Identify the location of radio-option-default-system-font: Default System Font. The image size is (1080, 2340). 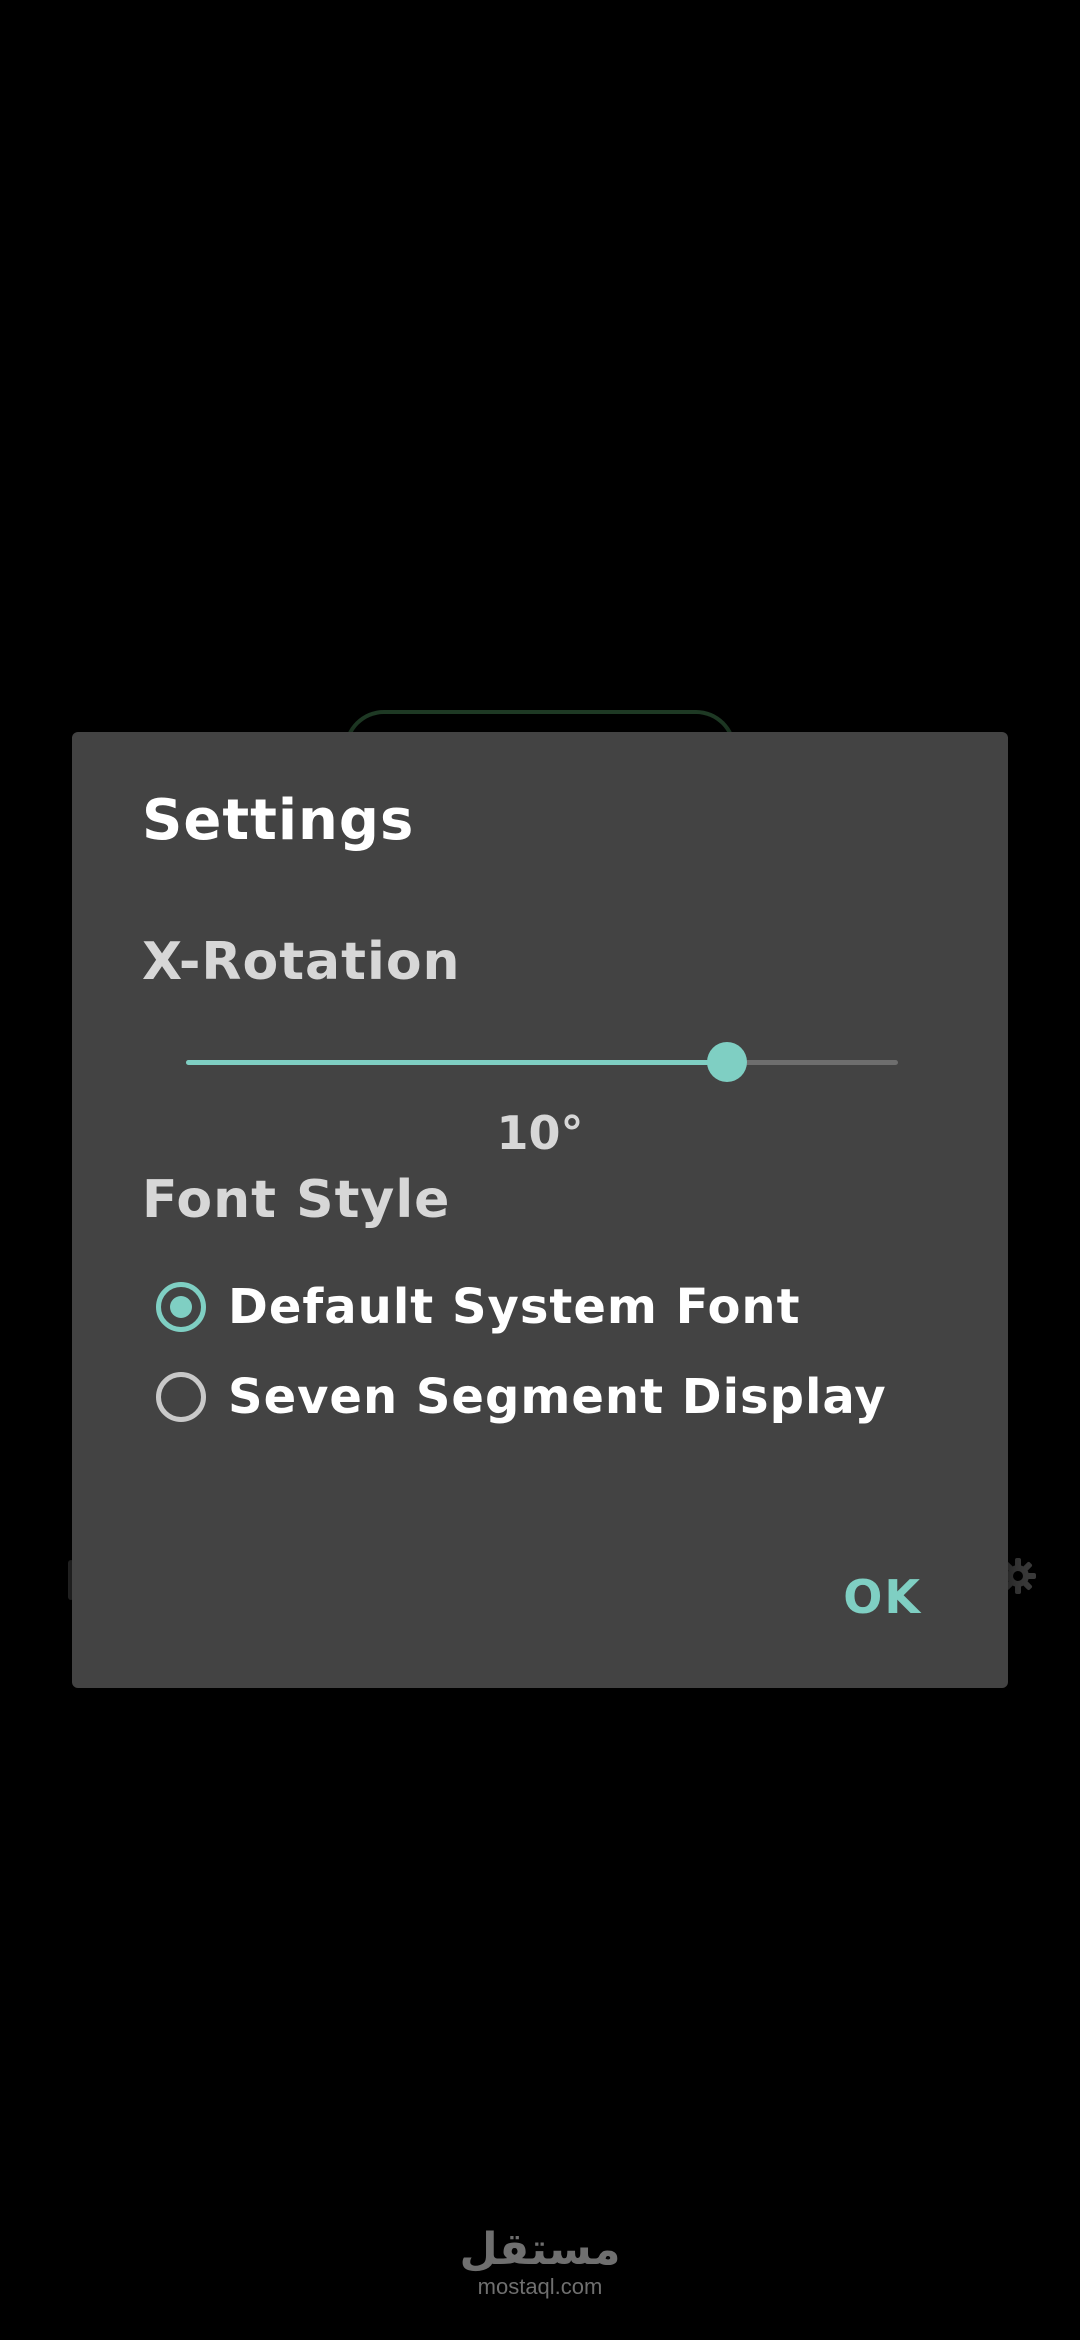
(478, 1307).